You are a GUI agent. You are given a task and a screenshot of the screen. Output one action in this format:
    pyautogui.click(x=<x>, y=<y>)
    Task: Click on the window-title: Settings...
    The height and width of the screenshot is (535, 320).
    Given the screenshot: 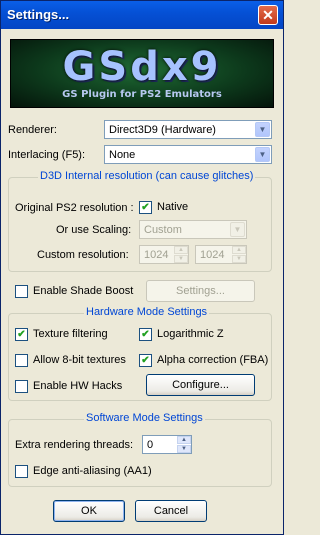 What is the action you would take?
    pyautogui.click(x=38, y=14)
    